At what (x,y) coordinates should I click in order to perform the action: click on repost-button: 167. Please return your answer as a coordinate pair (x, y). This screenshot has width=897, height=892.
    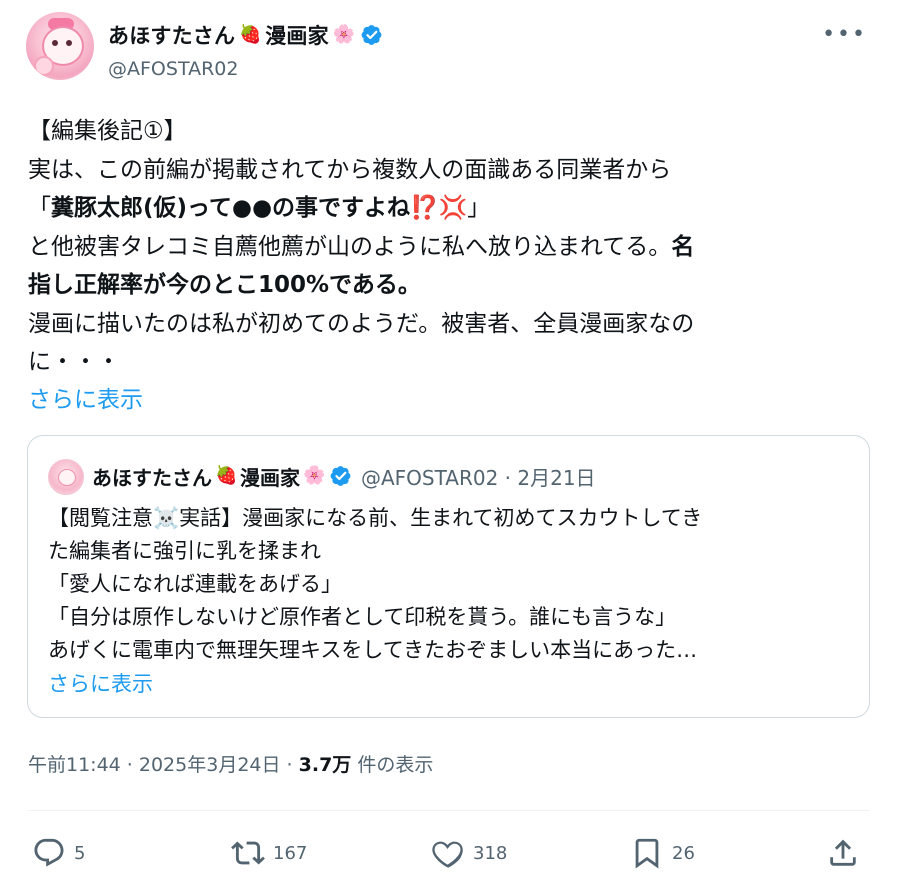
    Looking at the image, I should click on (269, 853).